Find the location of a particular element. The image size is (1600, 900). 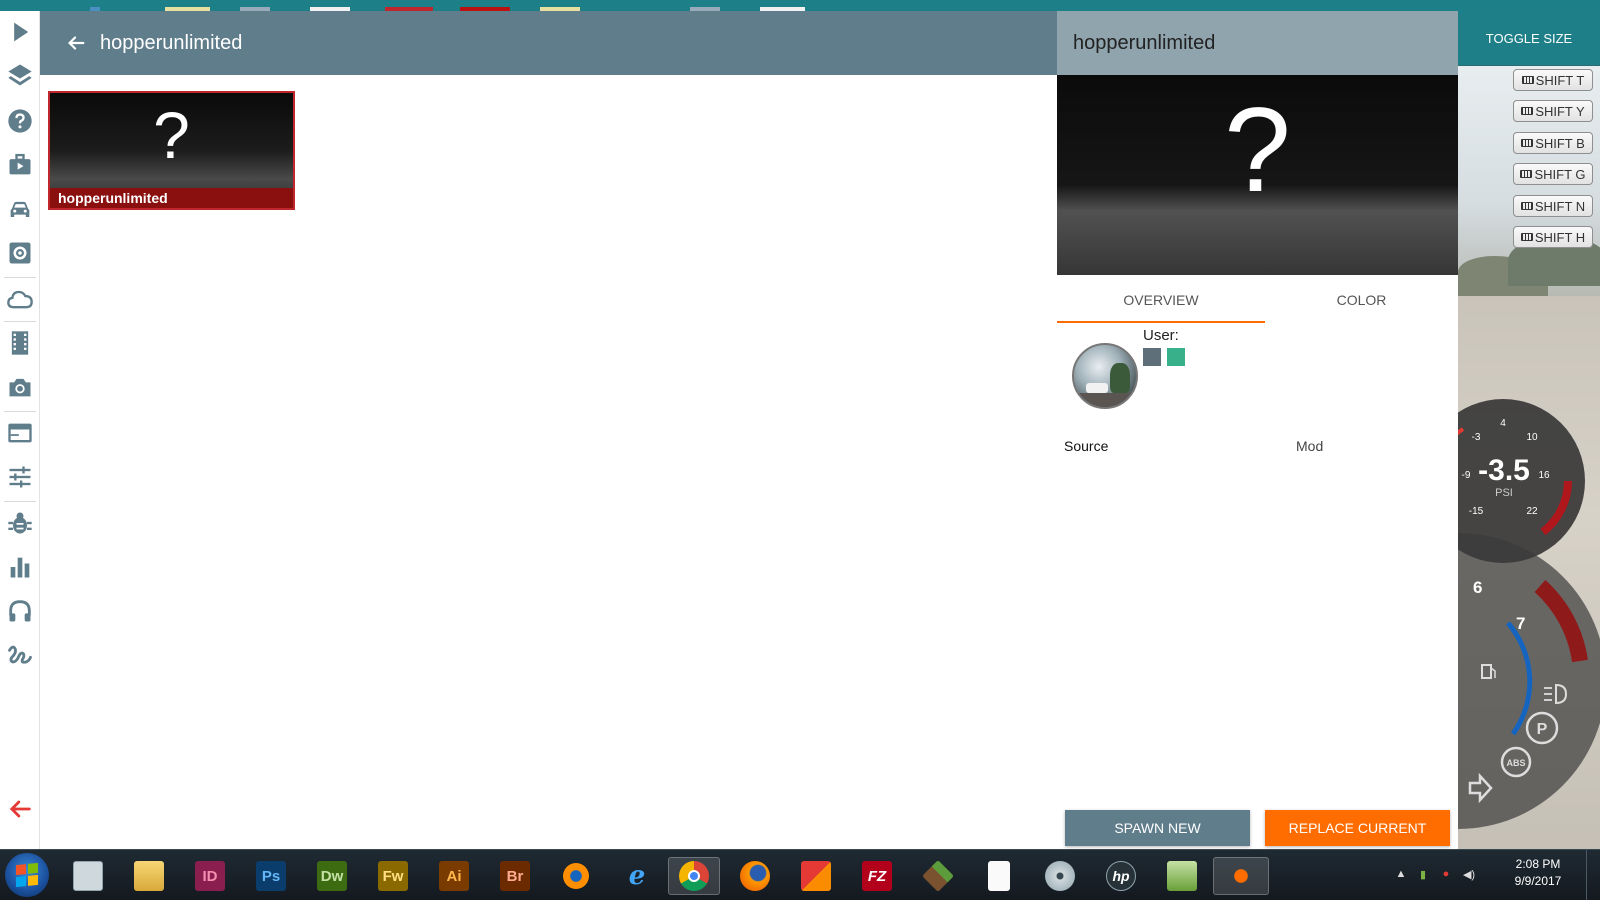

camera-icon is located at coordinates (20, 387).